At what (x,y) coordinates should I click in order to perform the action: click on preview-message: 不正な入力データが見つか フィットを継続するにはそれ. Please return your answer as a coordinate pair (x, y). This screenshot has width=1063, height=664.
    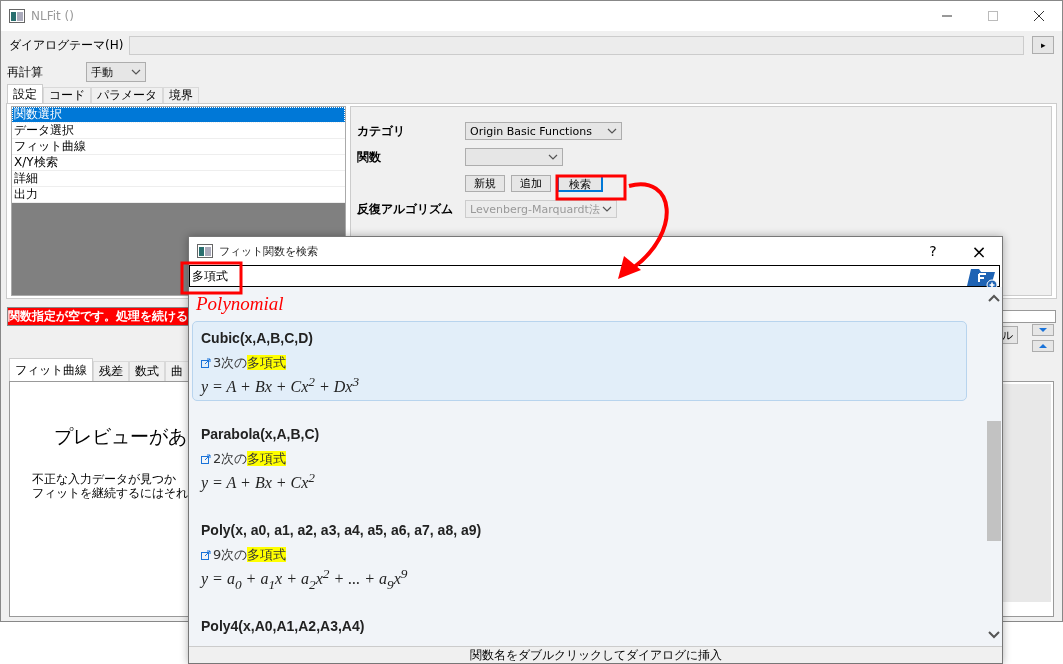
    Looking at the image, I should click on (110, 486).